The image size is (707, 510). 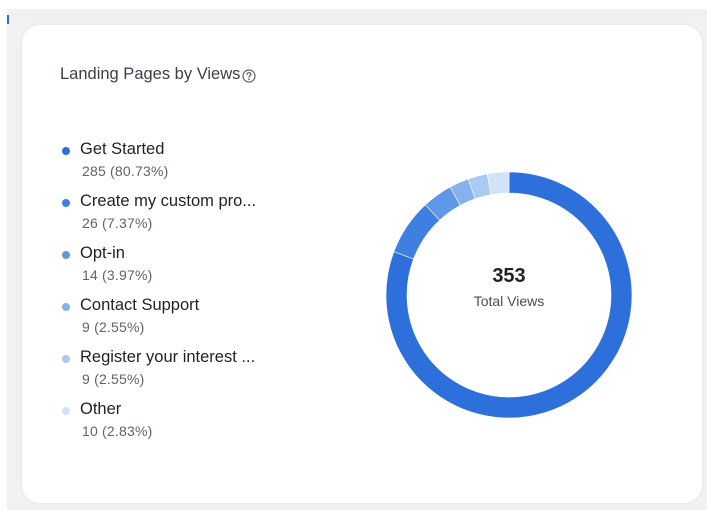 I want to click on legend-item: Create my custom pro... 26 (7.37%), so click(x=180, y=218).